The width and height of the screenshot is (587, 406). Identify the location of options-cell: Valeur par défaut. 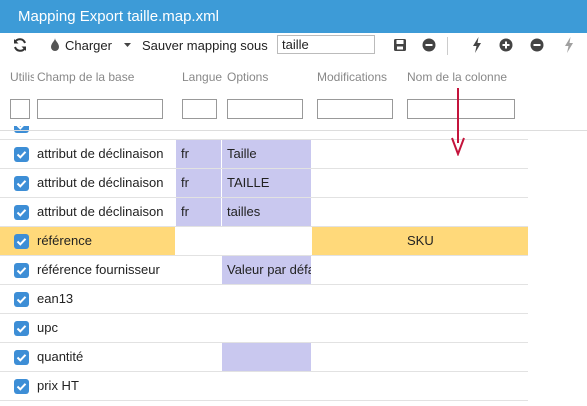
(266, 270).